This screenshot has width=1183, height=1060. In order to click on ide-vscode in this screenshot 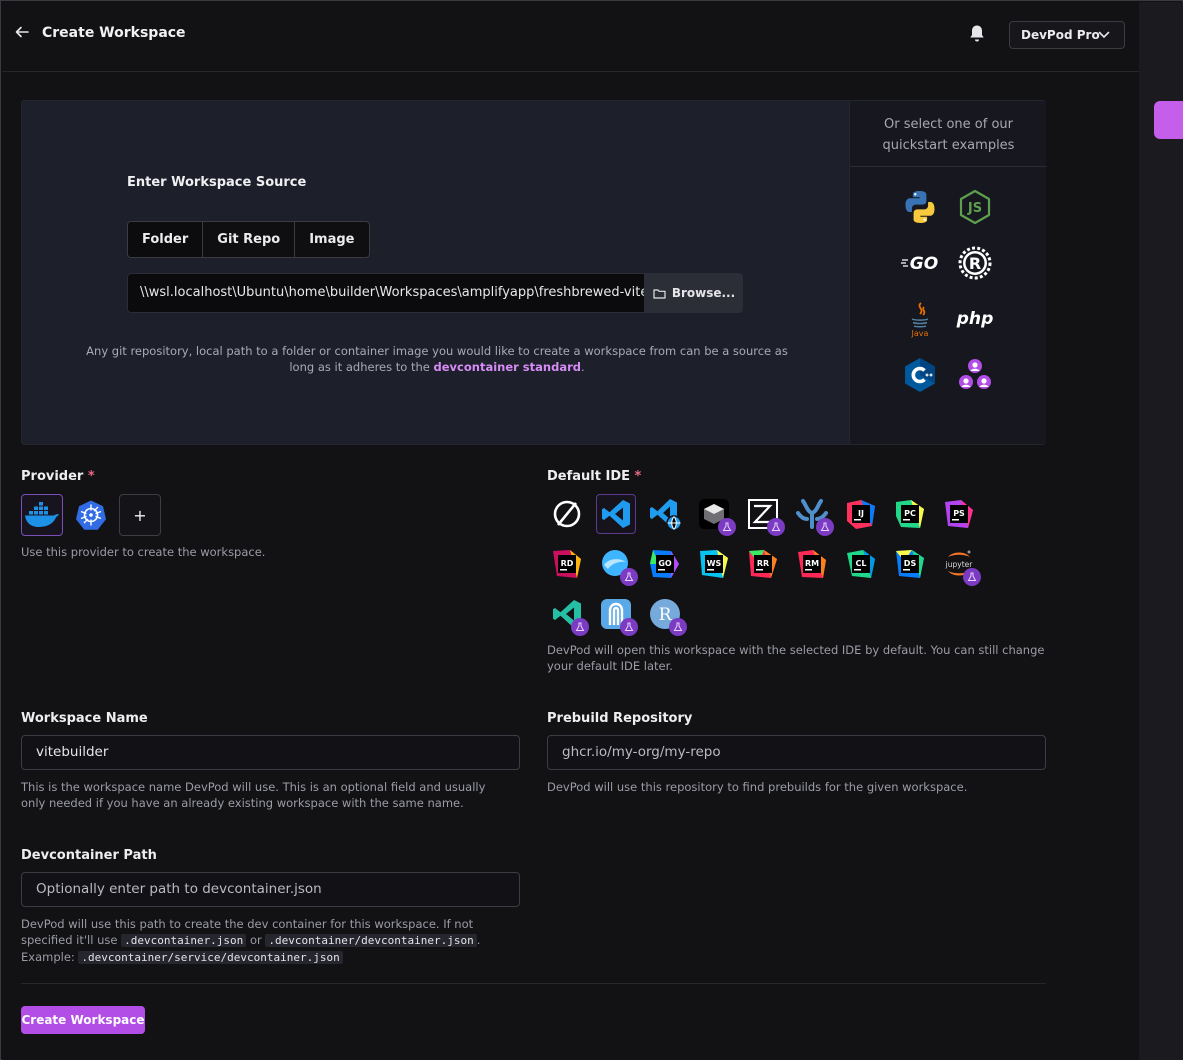, I will do `click(616, 514)`.